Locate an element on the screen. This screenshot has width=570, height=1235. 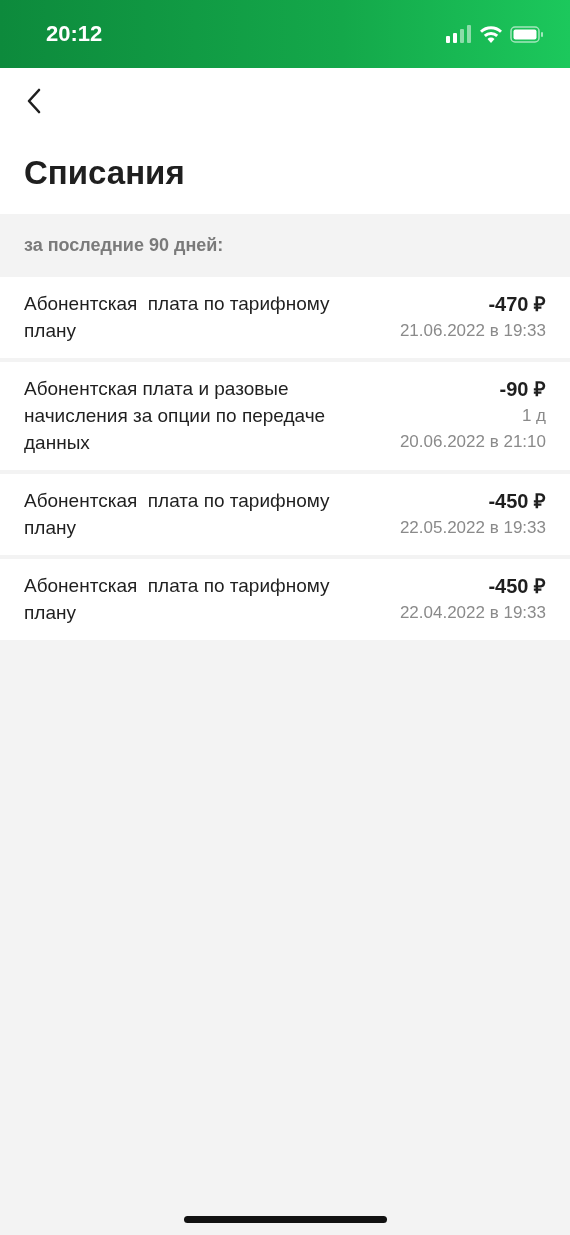
charge-description: Абонентская плата и разовые начисления за опции по передаче данных is located at coordinates (175, 416).